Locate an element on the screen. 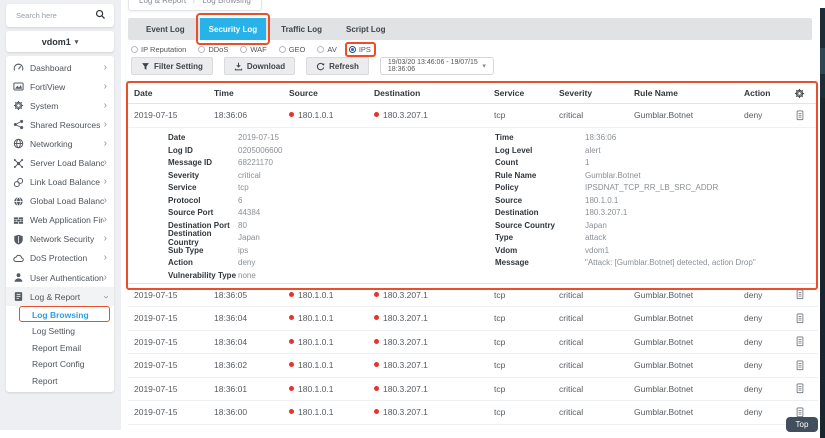 The image size is (825, 438). detail-label: Destination is located at coordinates (517, 213).